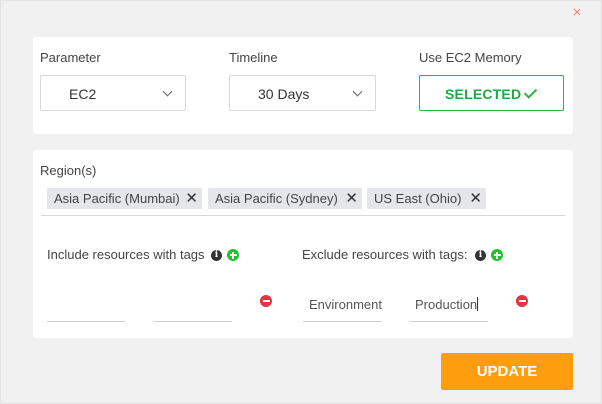 The height and width of the screenshot is (404, 602). I want to click on exclude-tag-key-input: Environment, so click(342, 307).